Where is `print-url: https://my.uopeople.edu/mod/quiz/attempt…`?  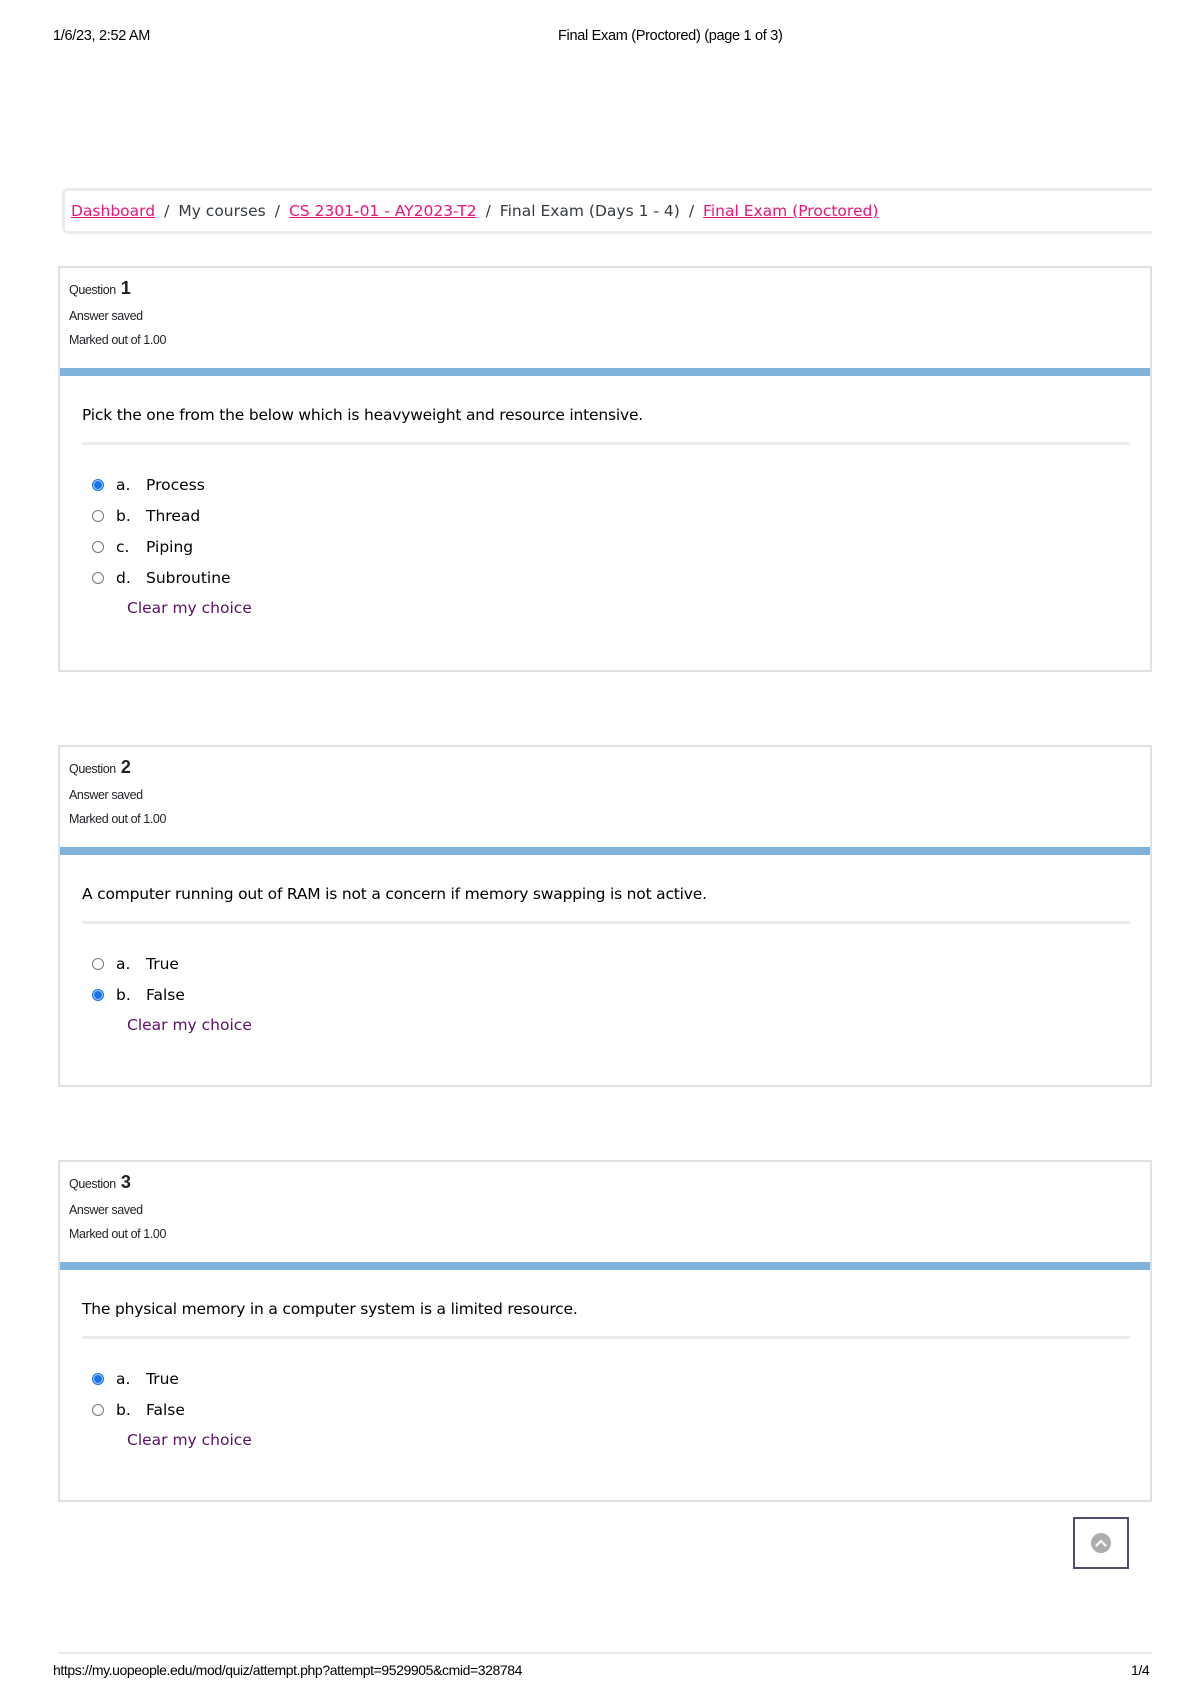
print-url: https://my.uopeople.edu/mod/quiz/attempt… is located at coordinates (288, 1670).